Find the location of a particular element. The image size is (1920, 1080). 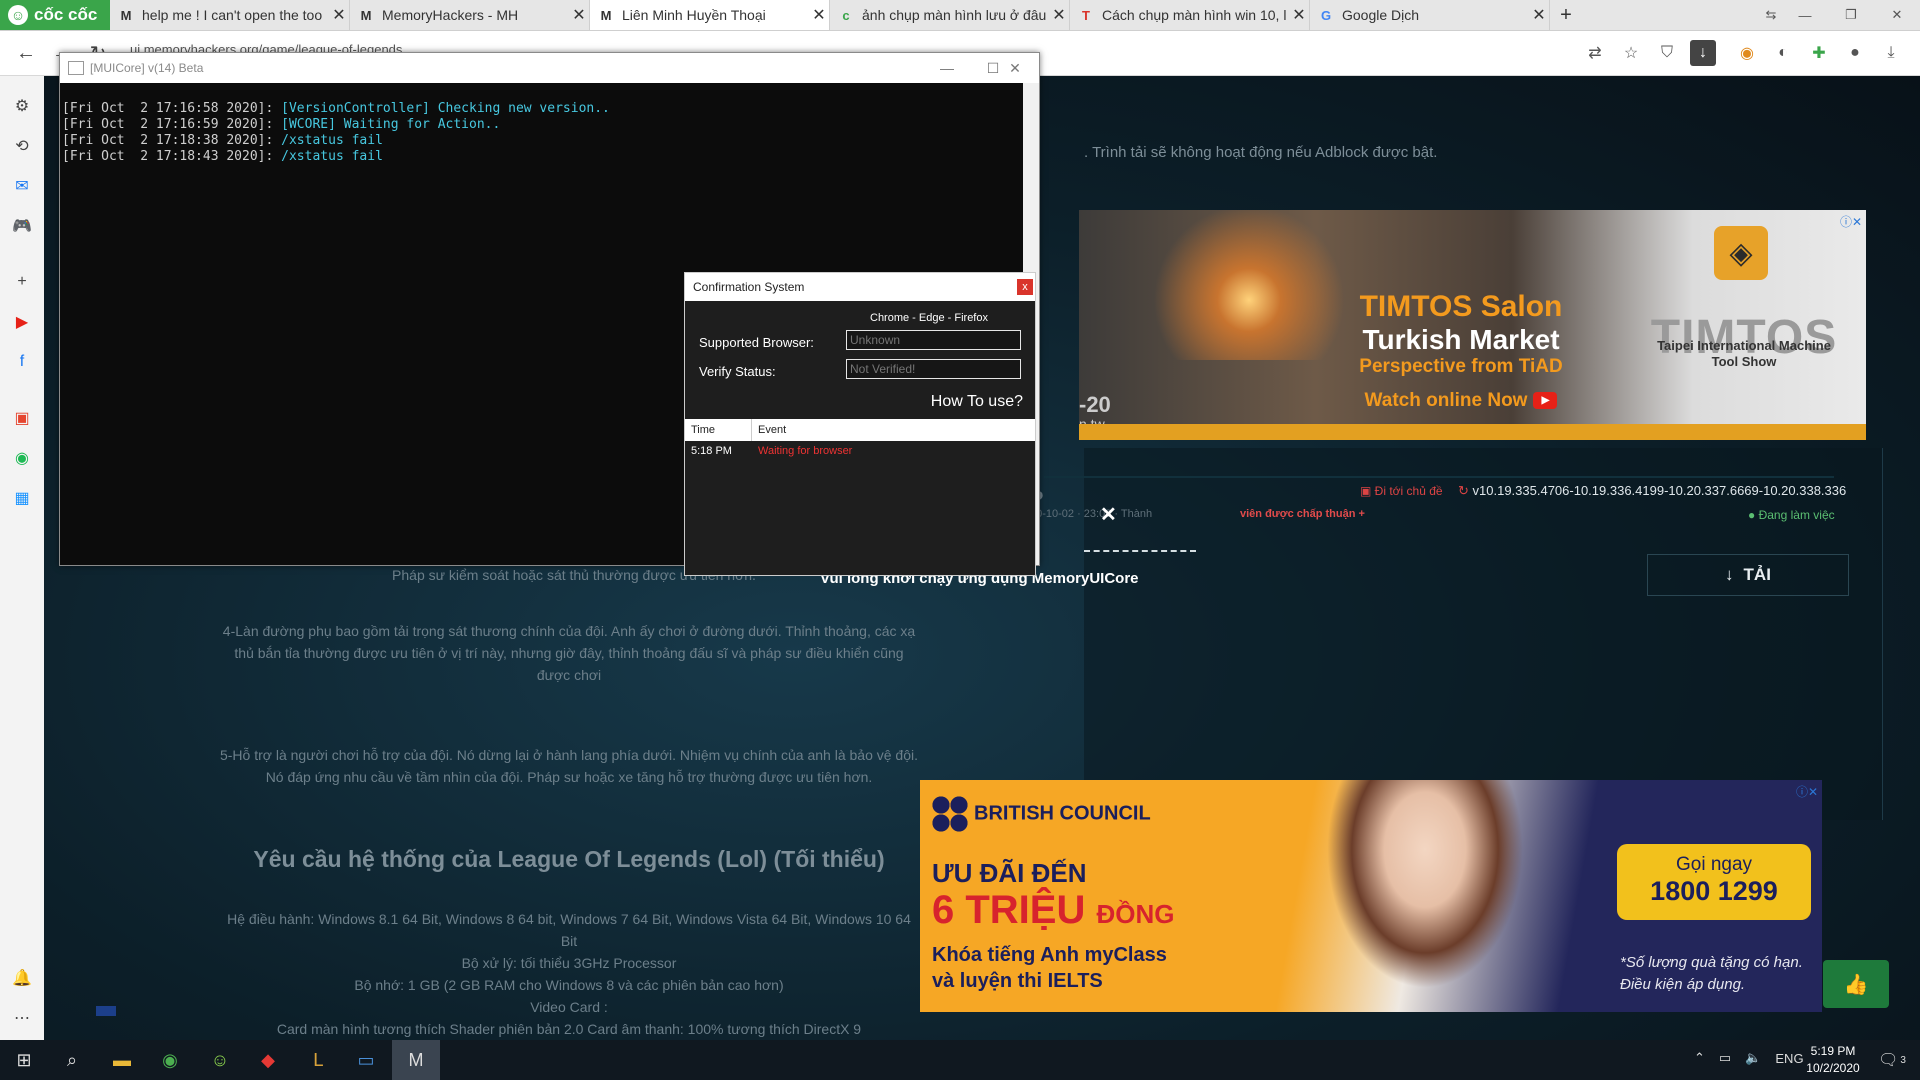

translate-icon: ⇄ is located at coordinates (1595, 53).